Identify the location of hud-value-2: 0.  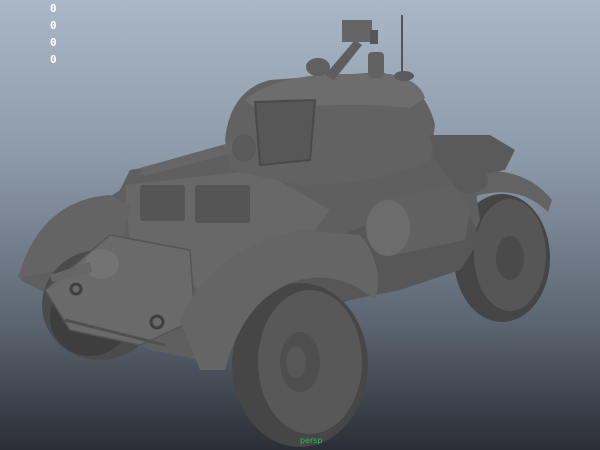
(53, 25).